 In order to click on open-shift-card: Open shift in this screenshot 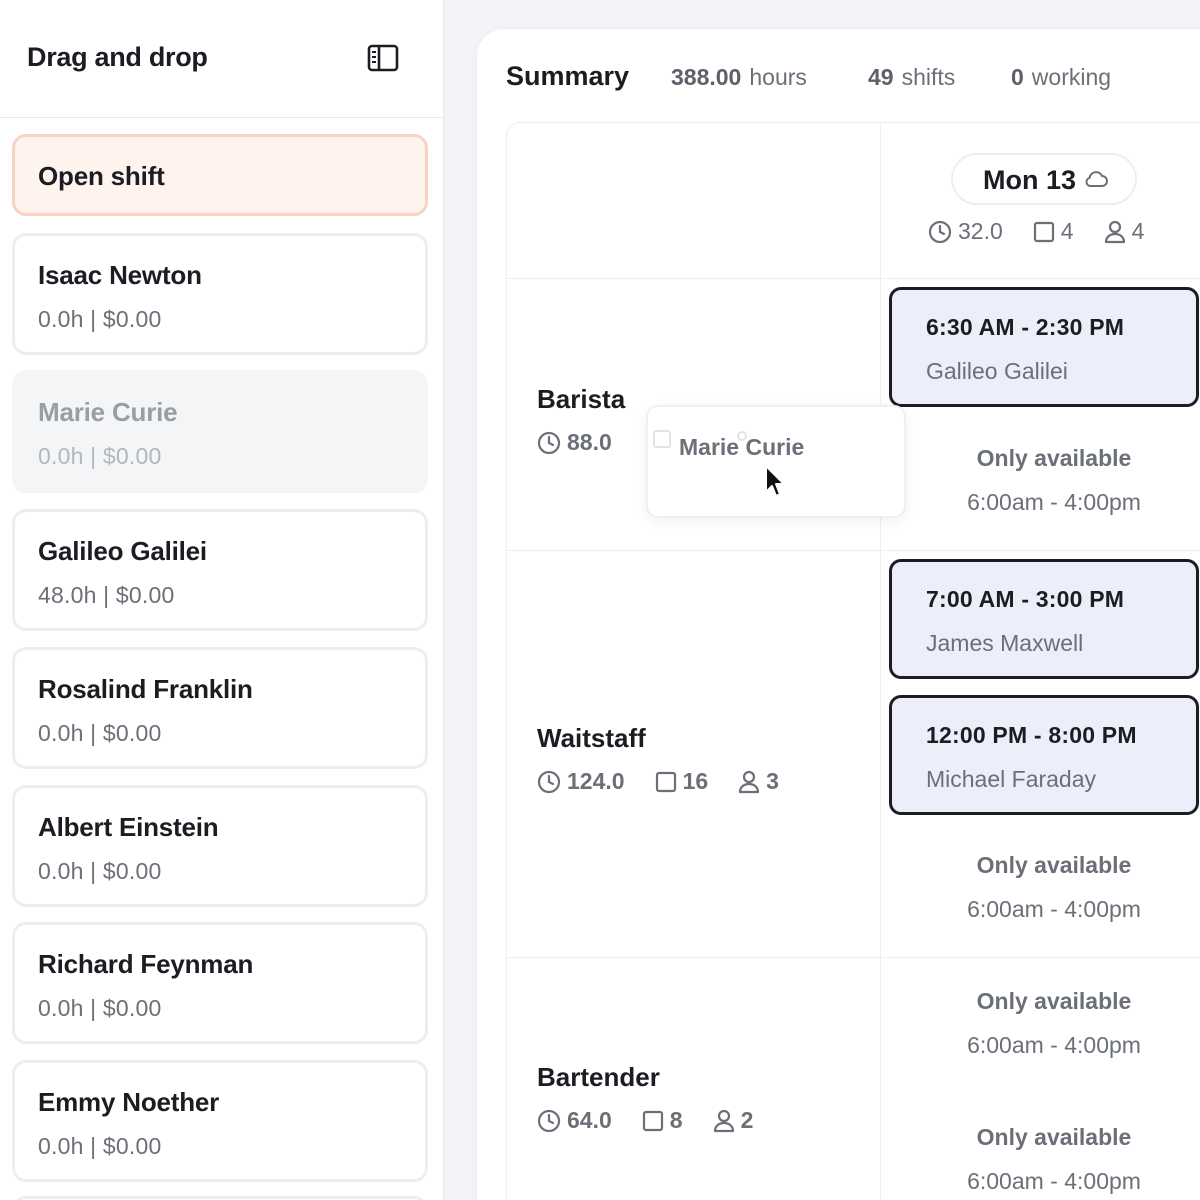, I will do `click(220, 175)`.